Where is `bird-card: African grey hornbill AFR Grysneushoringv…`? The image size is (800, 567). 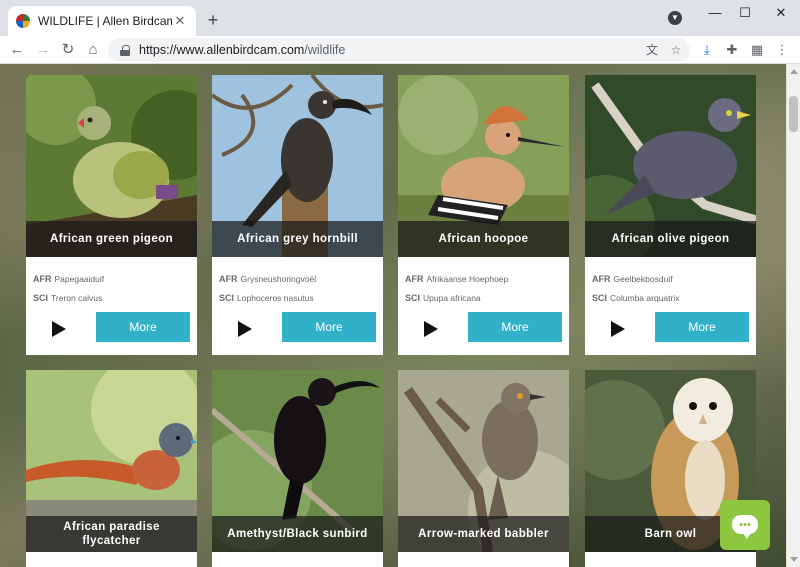
bird-card: African grey hornbill AFR Grysneushoringv… is located at coordinates (297, 215).